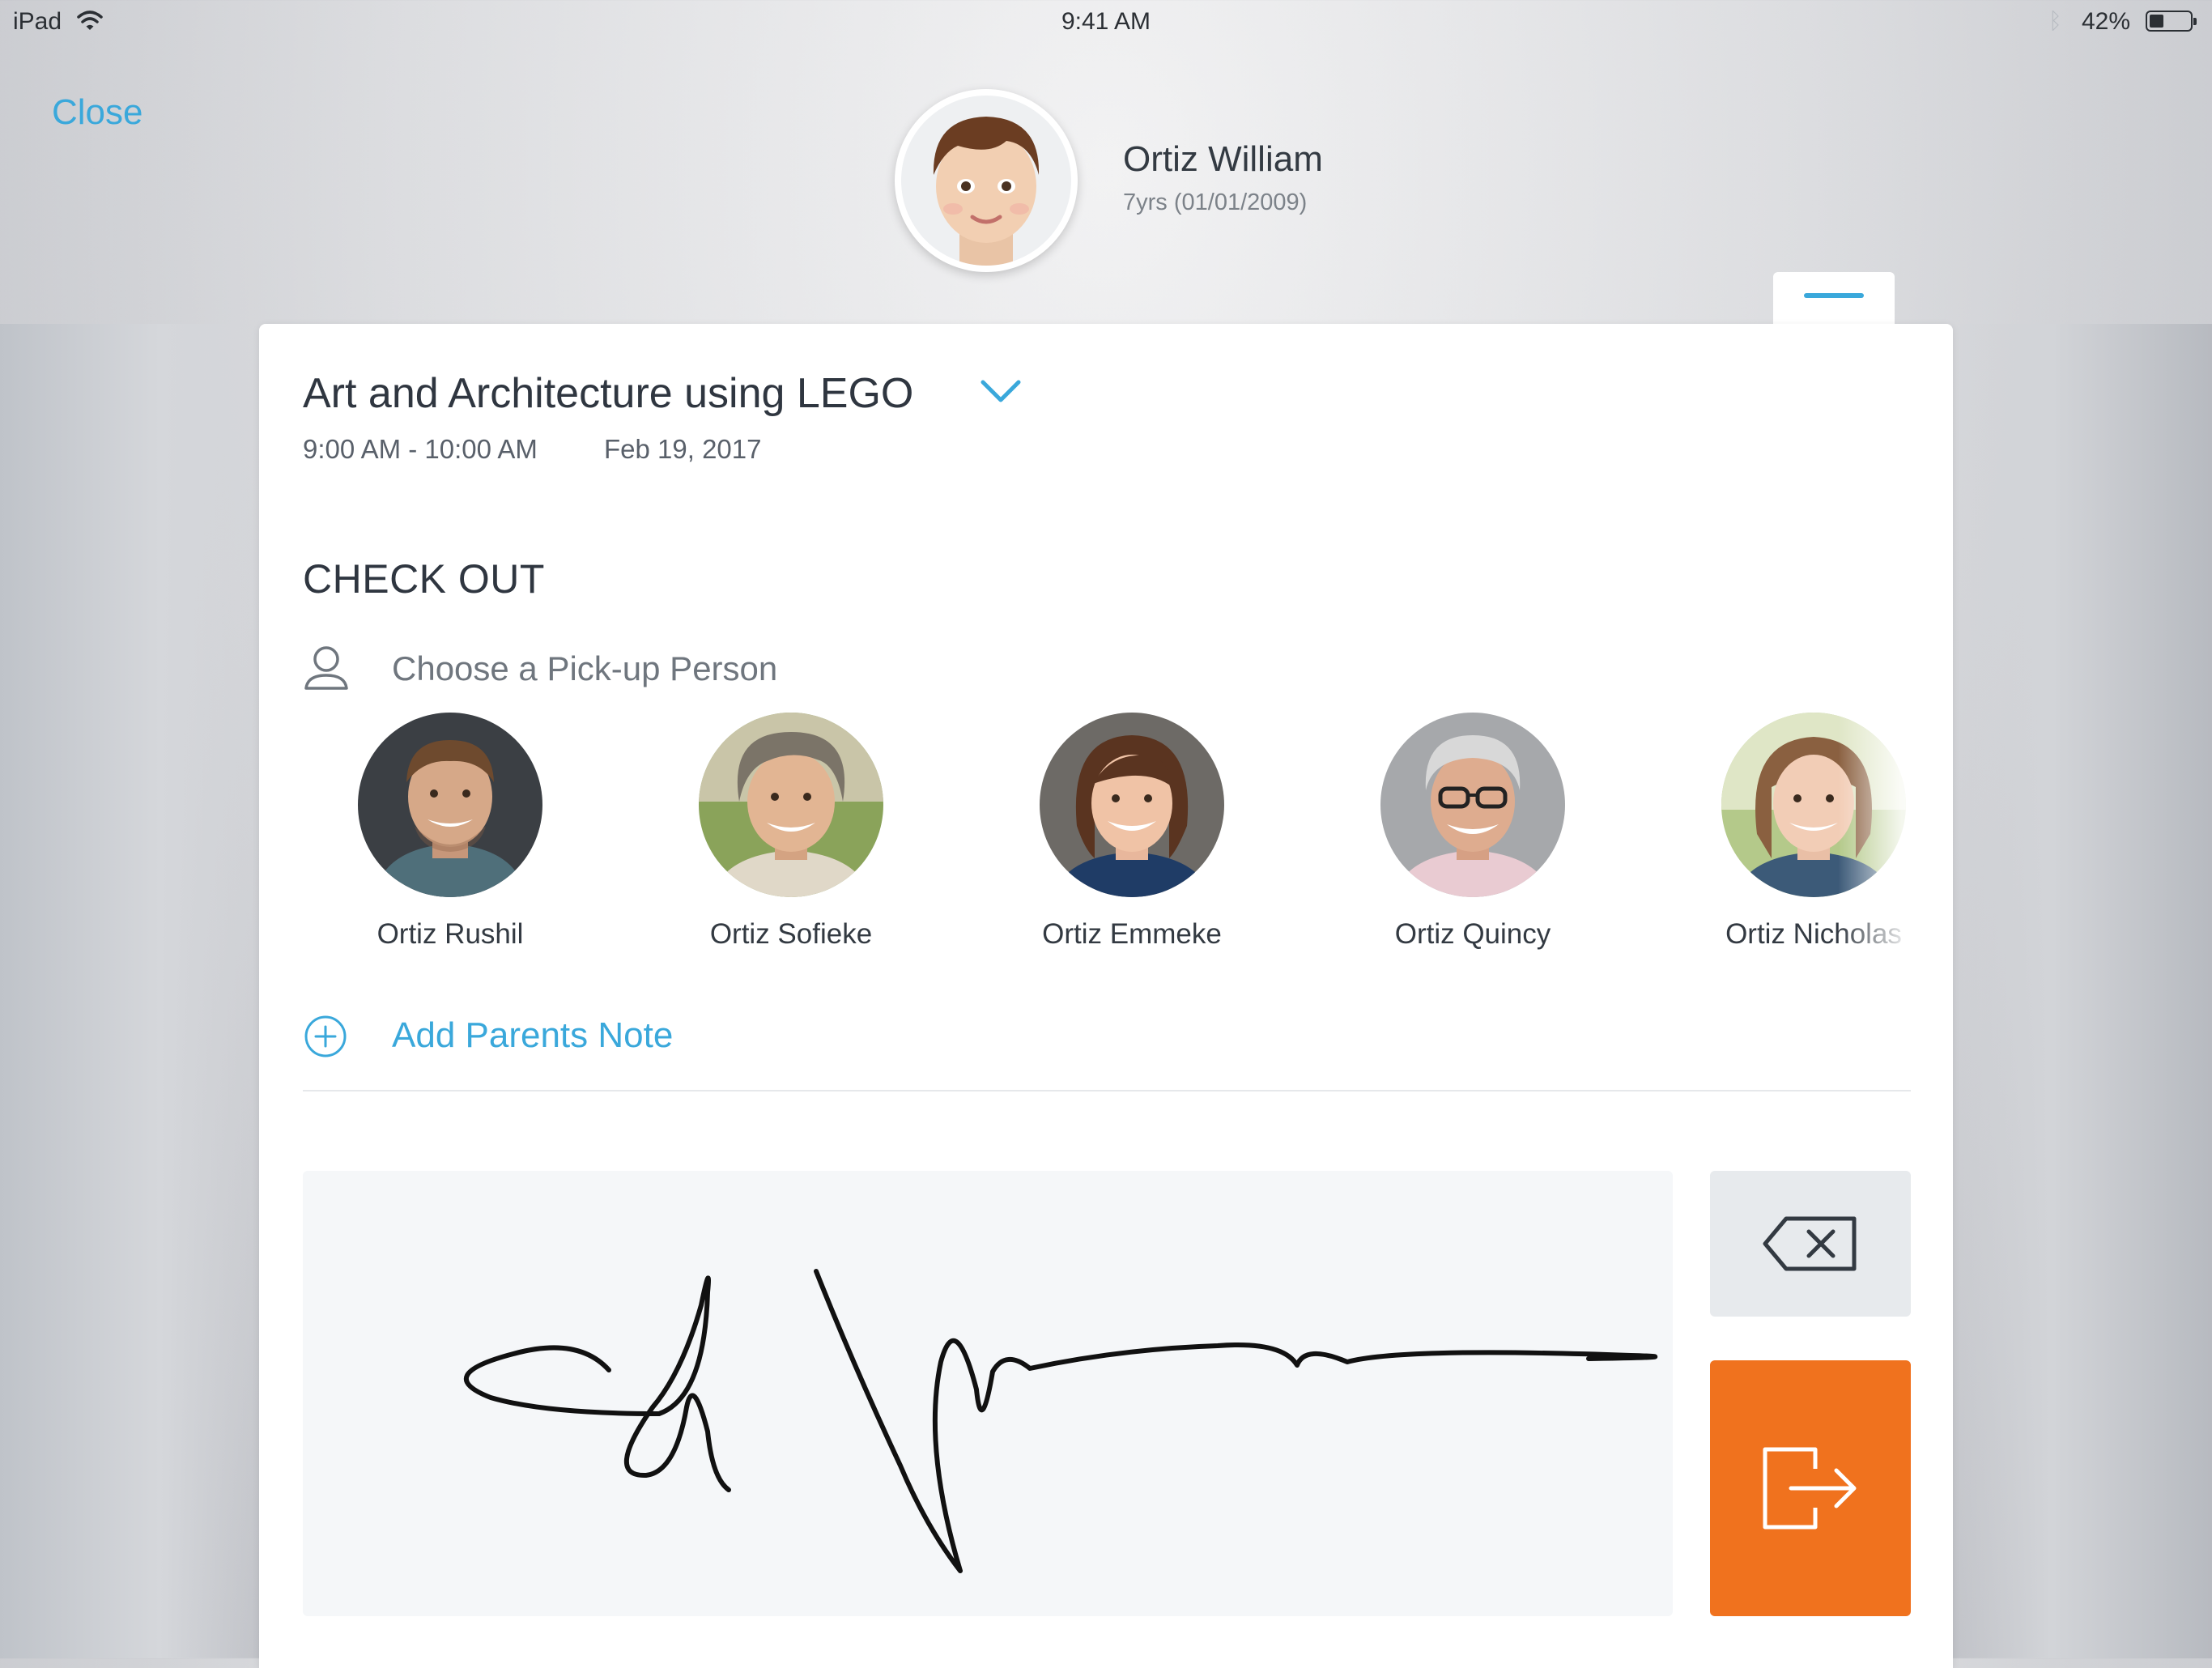  I want to click on clear-signature-button, so click(1811, 1244).